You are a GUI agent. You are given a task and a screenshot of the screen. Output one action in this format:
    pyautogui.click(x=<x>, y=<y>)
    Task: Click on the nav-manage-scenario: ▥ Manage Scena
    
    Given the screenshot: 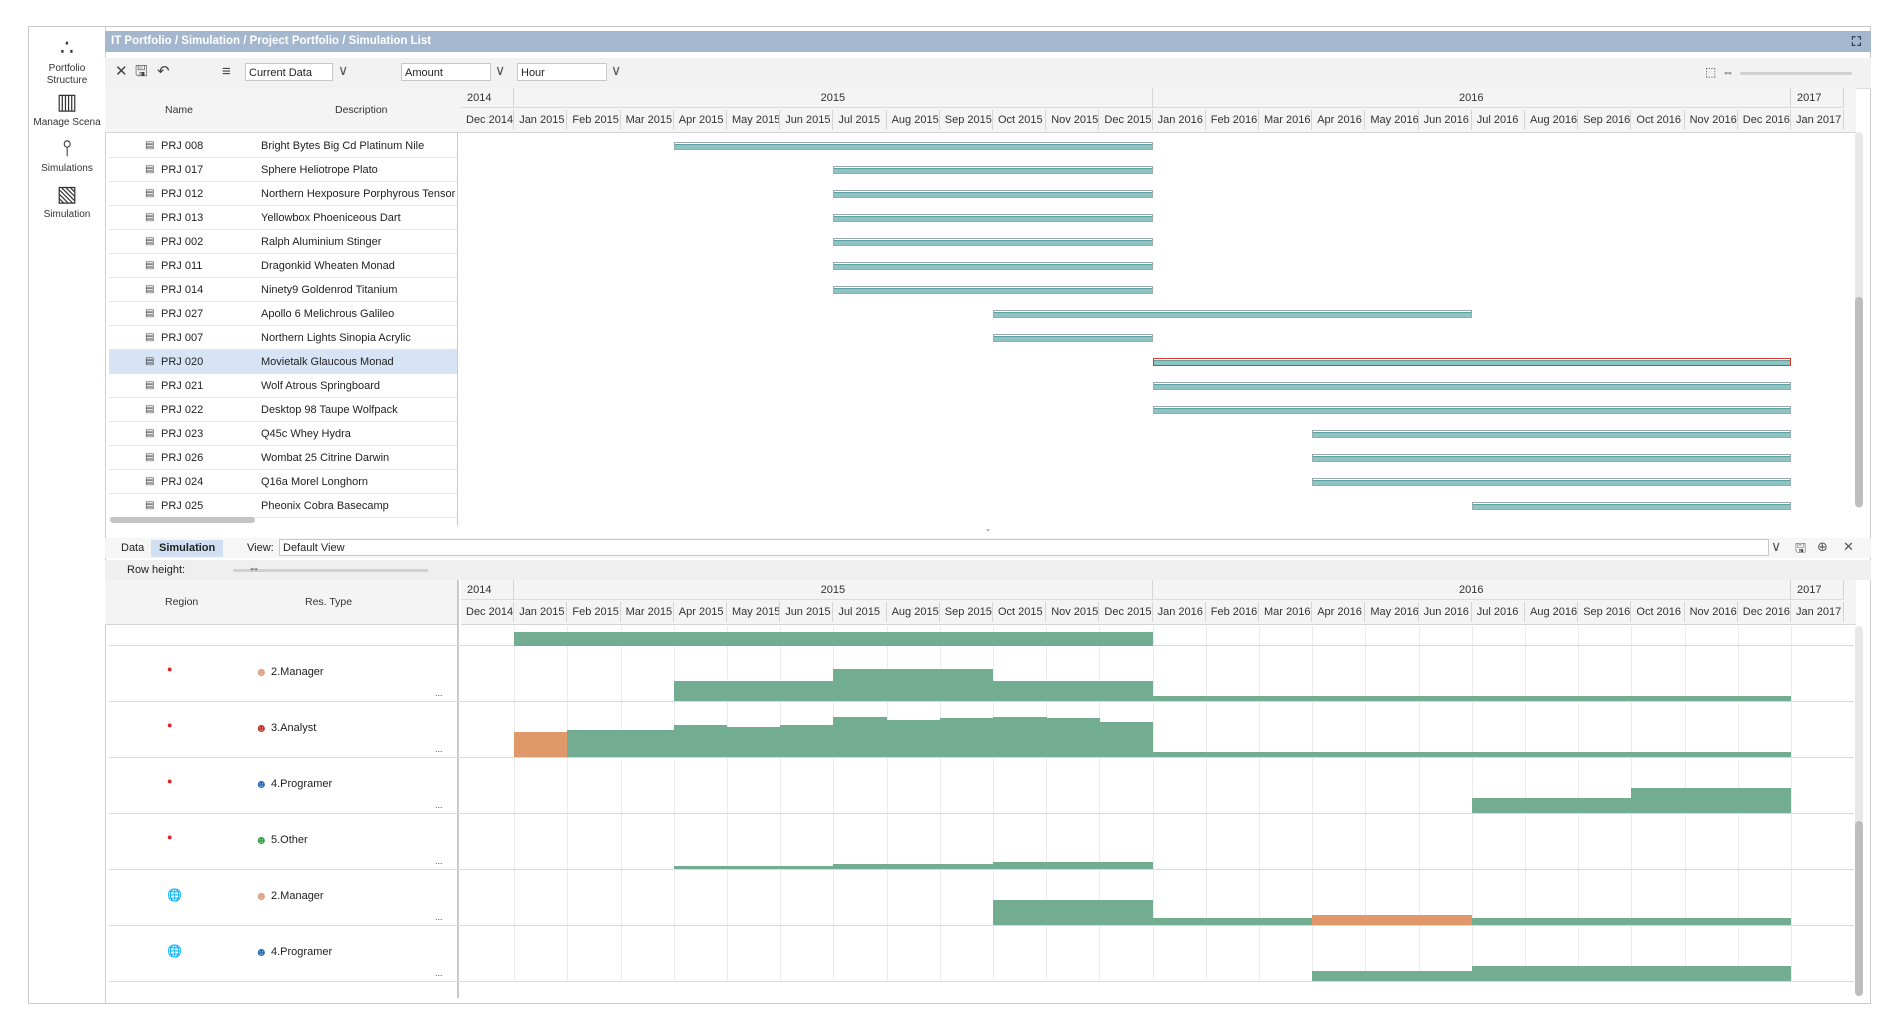 What is the action you would take?
    pyautogui.click(x=67, y=109)
    